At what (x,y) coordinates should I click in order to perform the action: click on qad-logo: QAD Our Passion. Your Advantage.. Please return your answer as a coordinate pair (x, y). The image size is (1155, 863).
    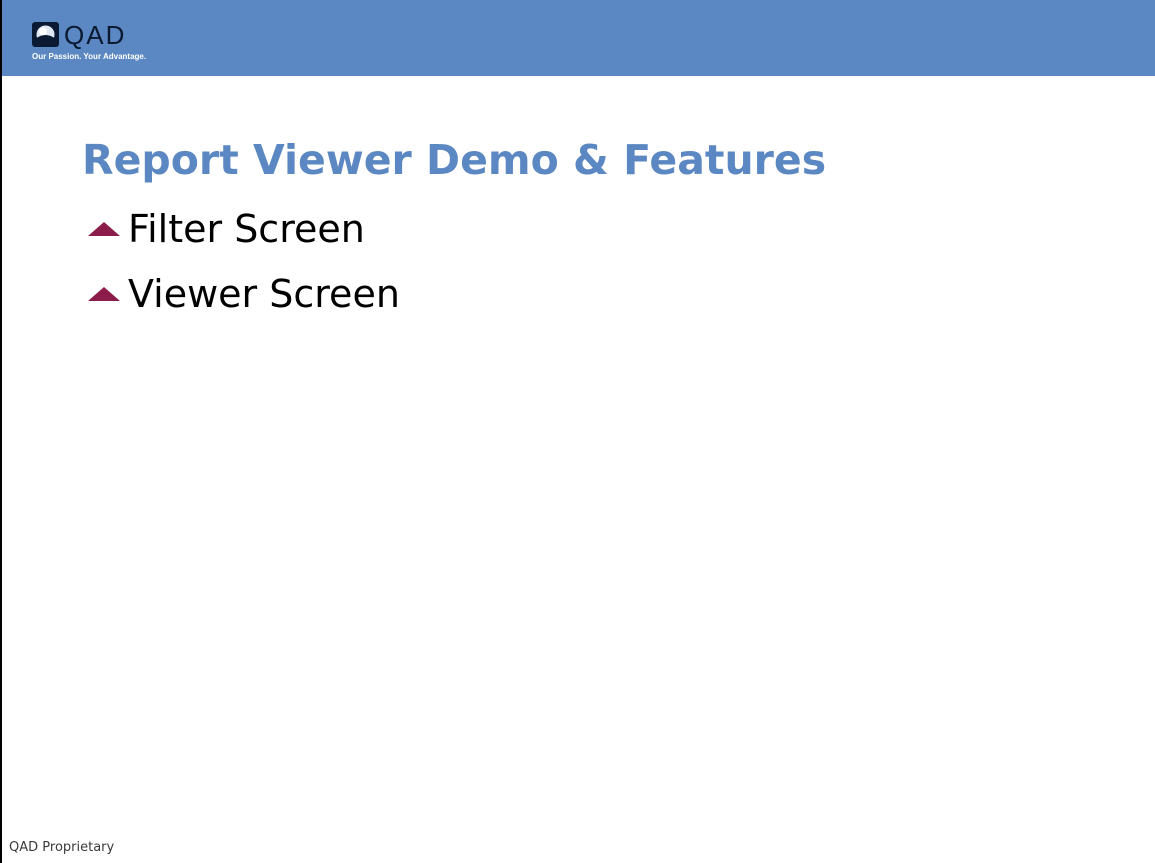
    Looking at the image, I should click on (112, 44).